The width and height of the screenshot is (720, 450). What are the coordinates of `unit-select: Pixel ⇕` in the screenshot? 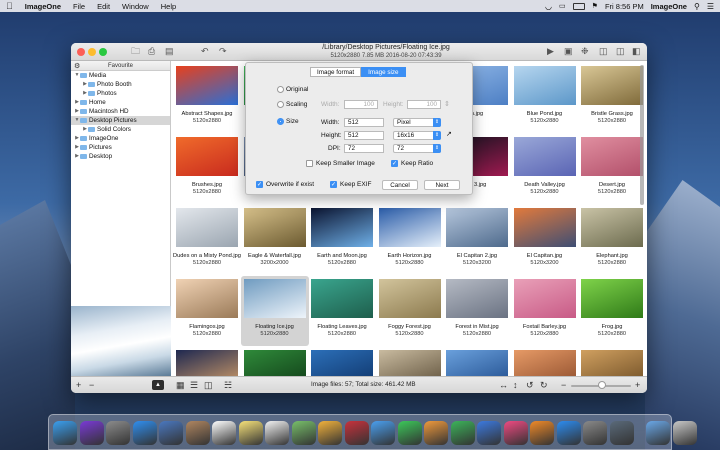 It's located at (417, 122).